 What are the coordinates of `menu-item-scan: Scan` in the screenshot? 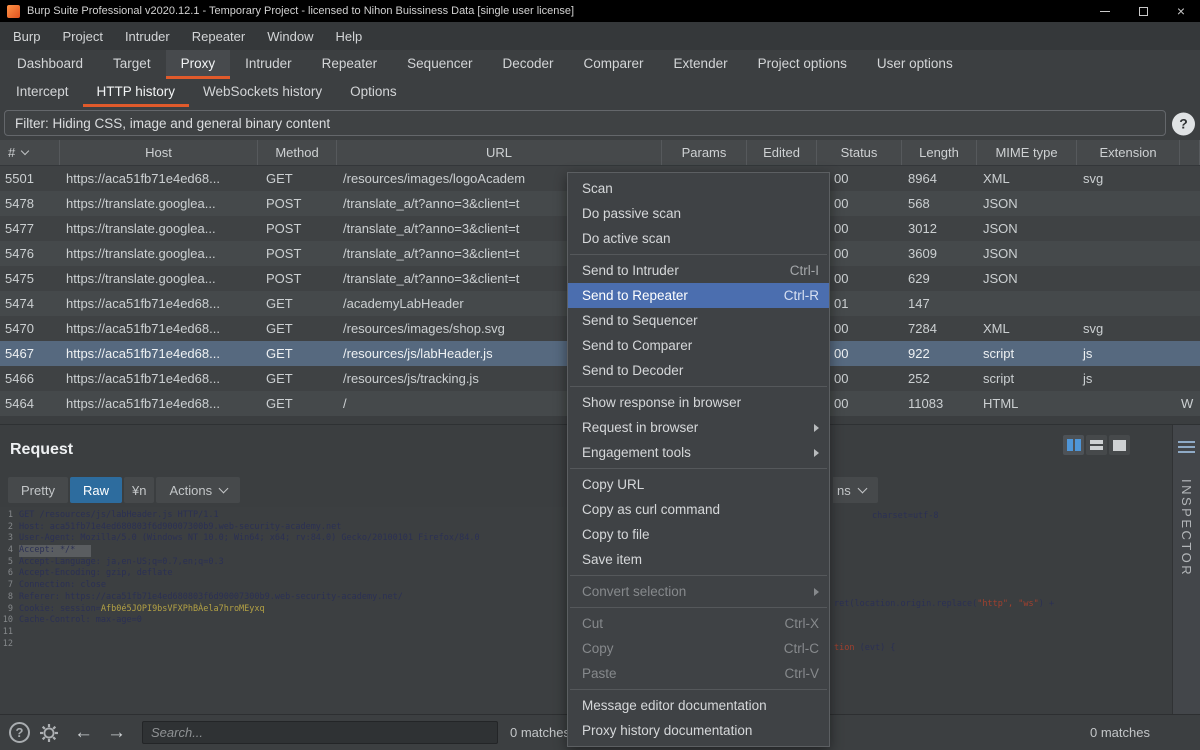 It's located at (698, 188).